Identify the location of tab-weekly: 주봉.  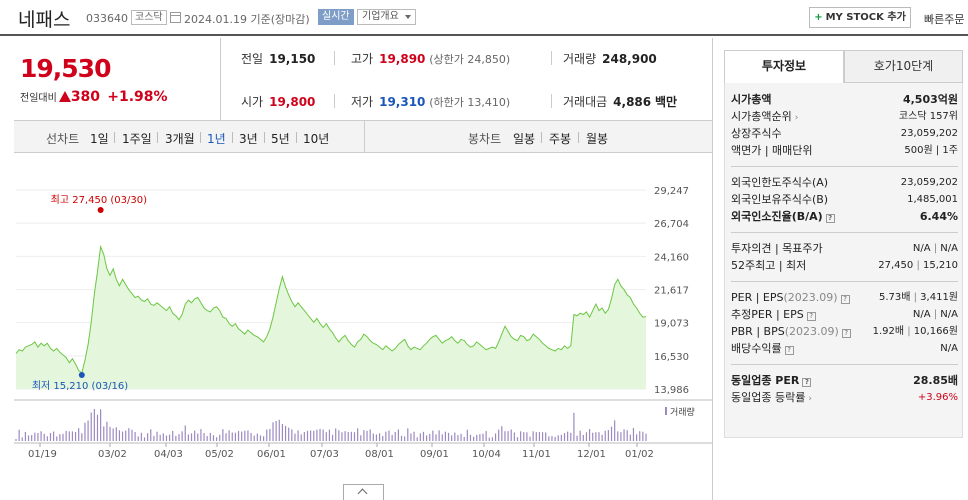
(560, 138).